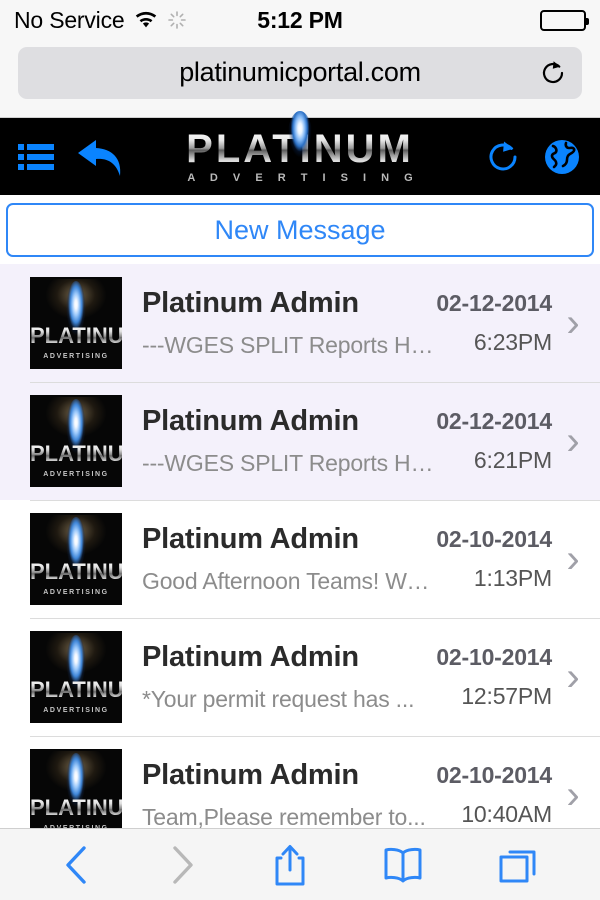 The width and height of the screenshot is (600, 900). Describe the element at coordinates (562, 157) in the screenshot. I see `globe-icon` at that location.